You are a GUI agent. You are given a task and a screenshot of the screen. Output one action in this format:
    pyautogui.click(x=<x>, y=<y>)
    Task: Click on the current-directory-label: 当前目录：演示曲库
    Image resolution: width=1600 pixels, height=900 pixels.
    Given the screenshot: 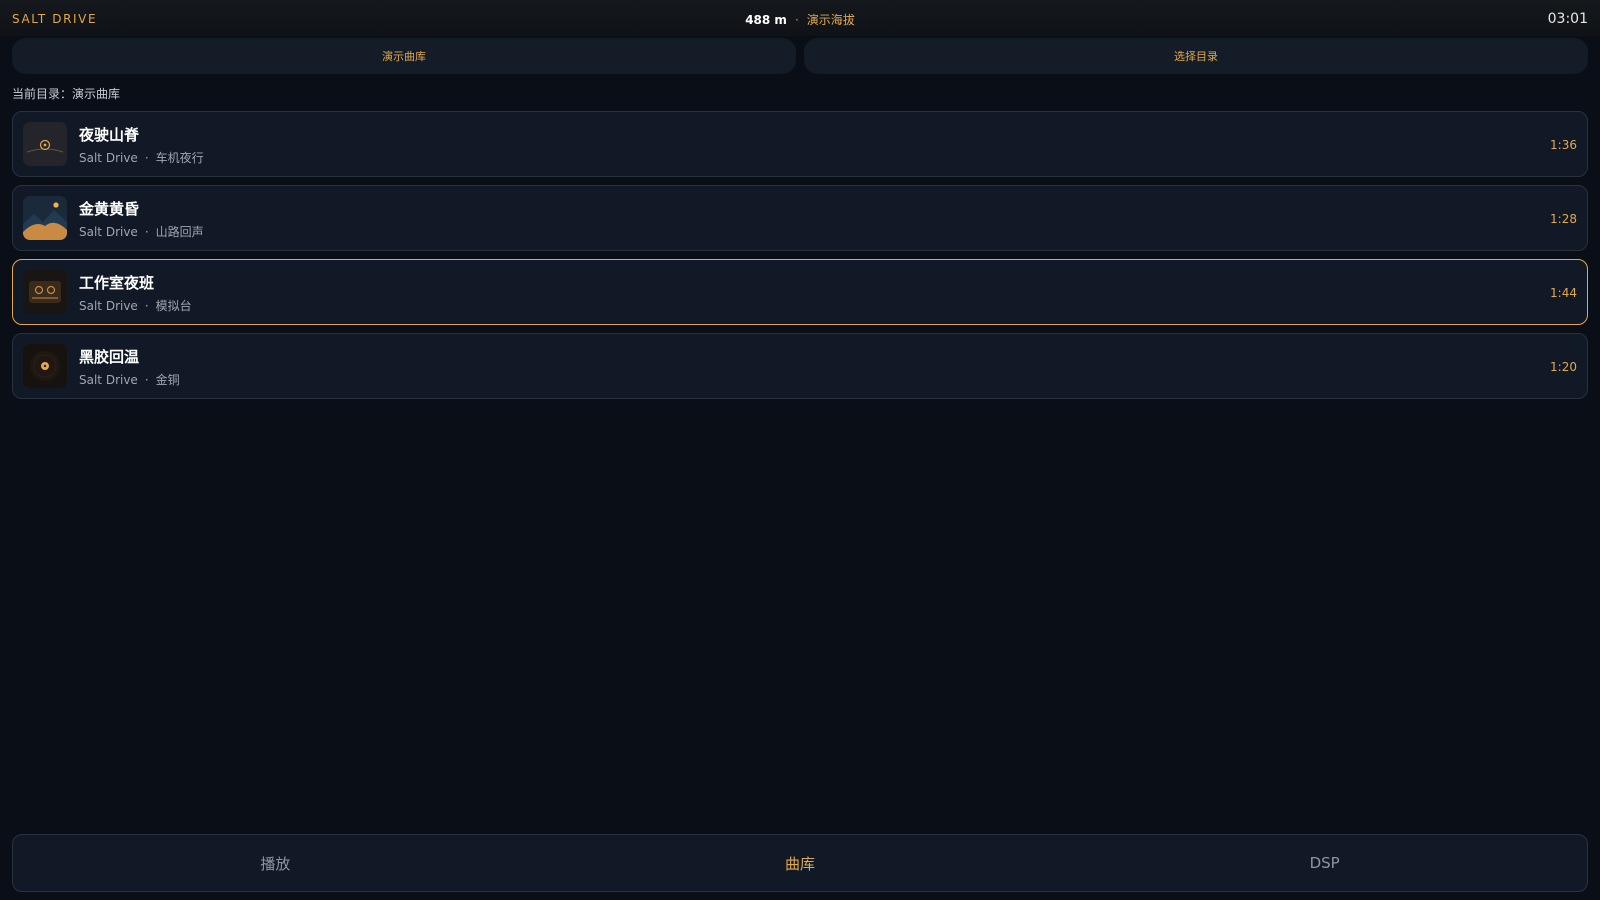 What is the action you would take?
    pyautogui.click(x=66, y=94)
    